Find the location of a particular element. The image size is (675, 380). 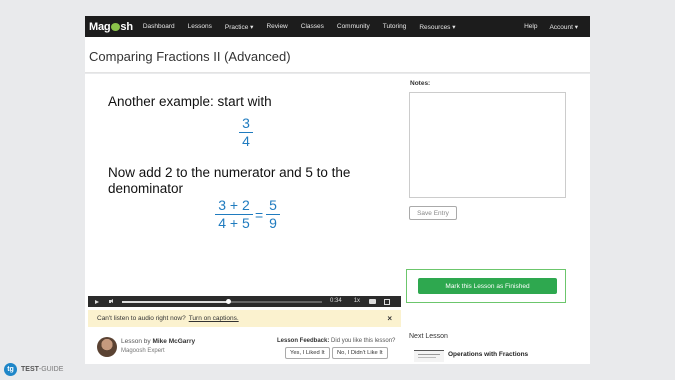

next-lesson-thumbnail is located at coordinates (429, 356).